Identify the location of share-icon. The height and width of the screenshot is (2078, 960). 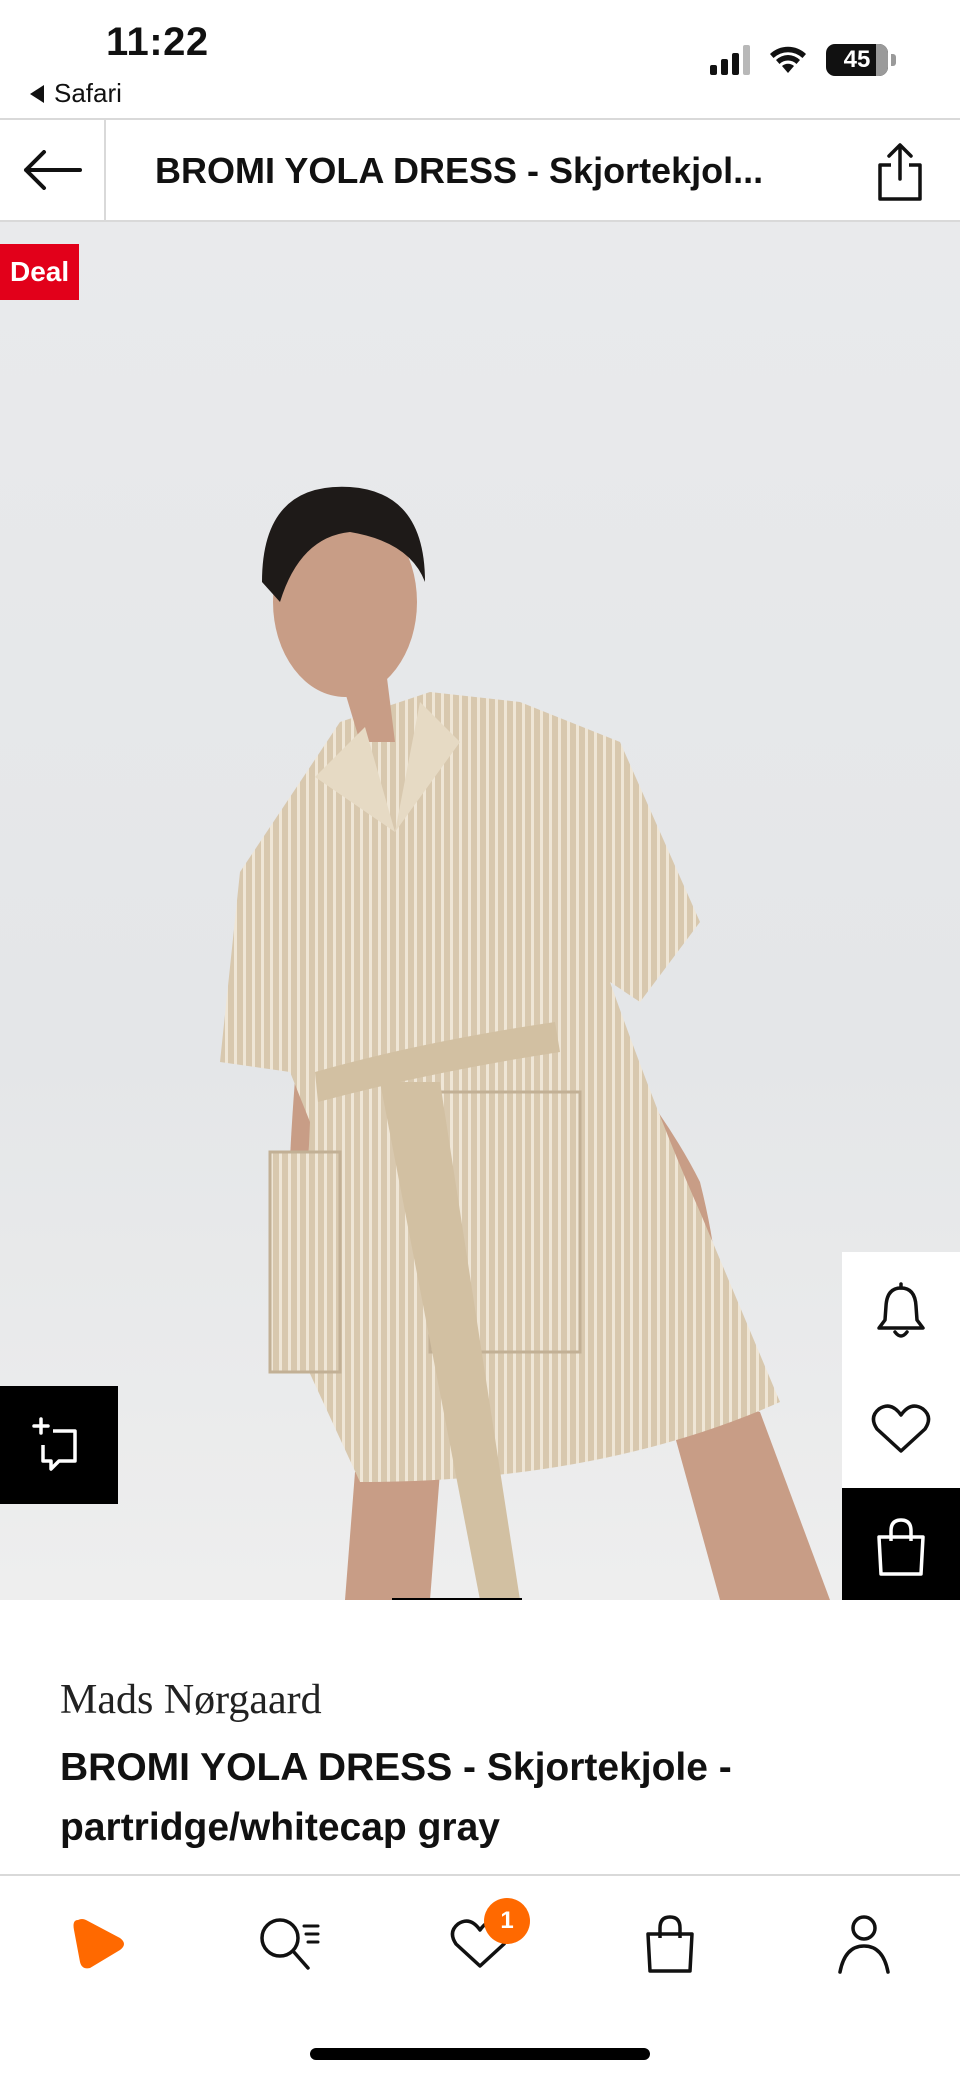
(900, 172).